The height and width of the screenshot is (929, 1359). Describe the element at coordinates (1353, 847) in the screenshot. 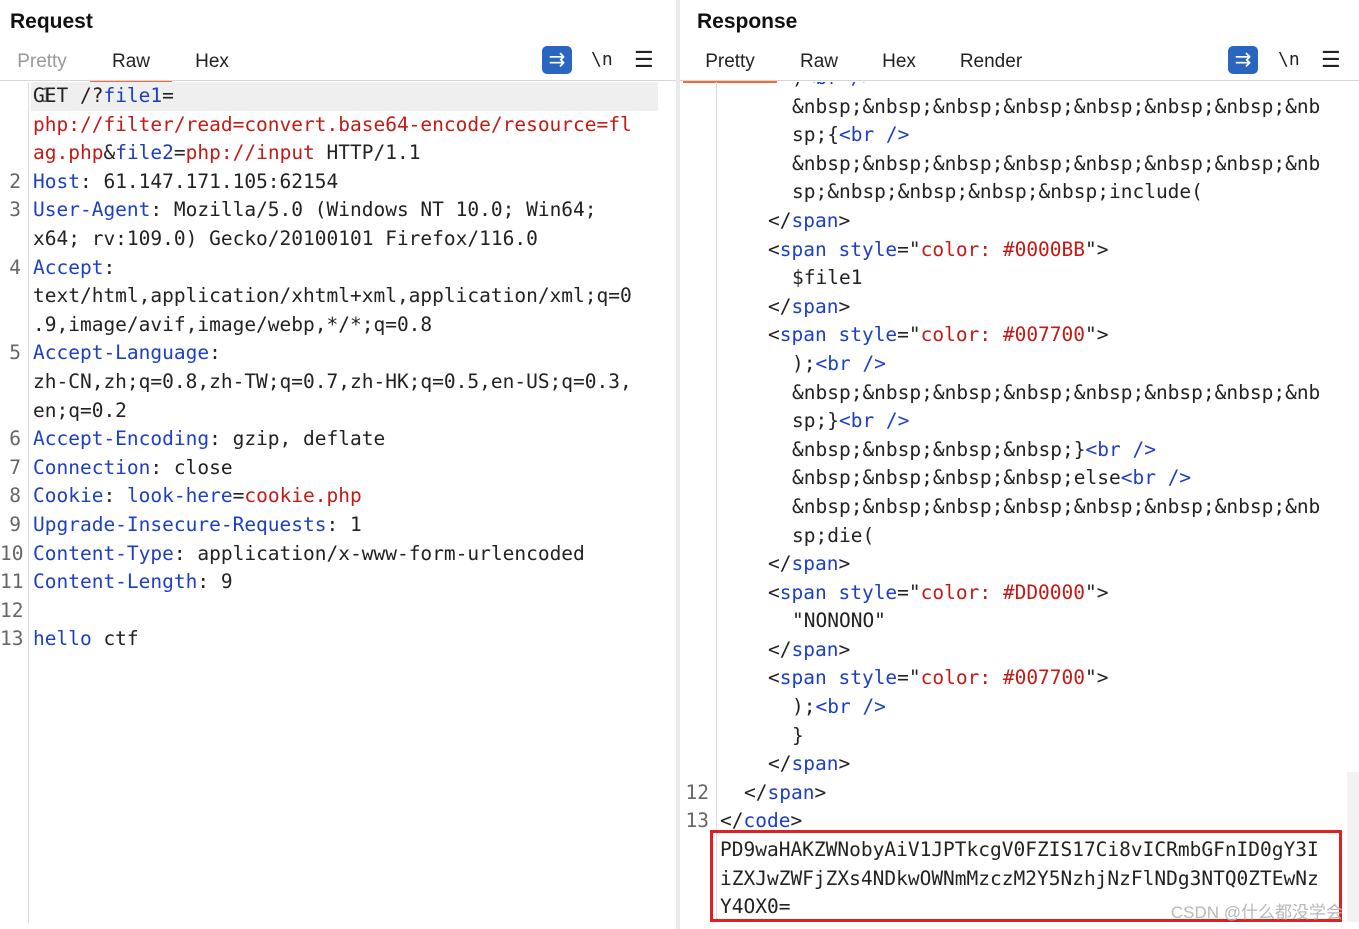

I see `scrollbar` at that location.